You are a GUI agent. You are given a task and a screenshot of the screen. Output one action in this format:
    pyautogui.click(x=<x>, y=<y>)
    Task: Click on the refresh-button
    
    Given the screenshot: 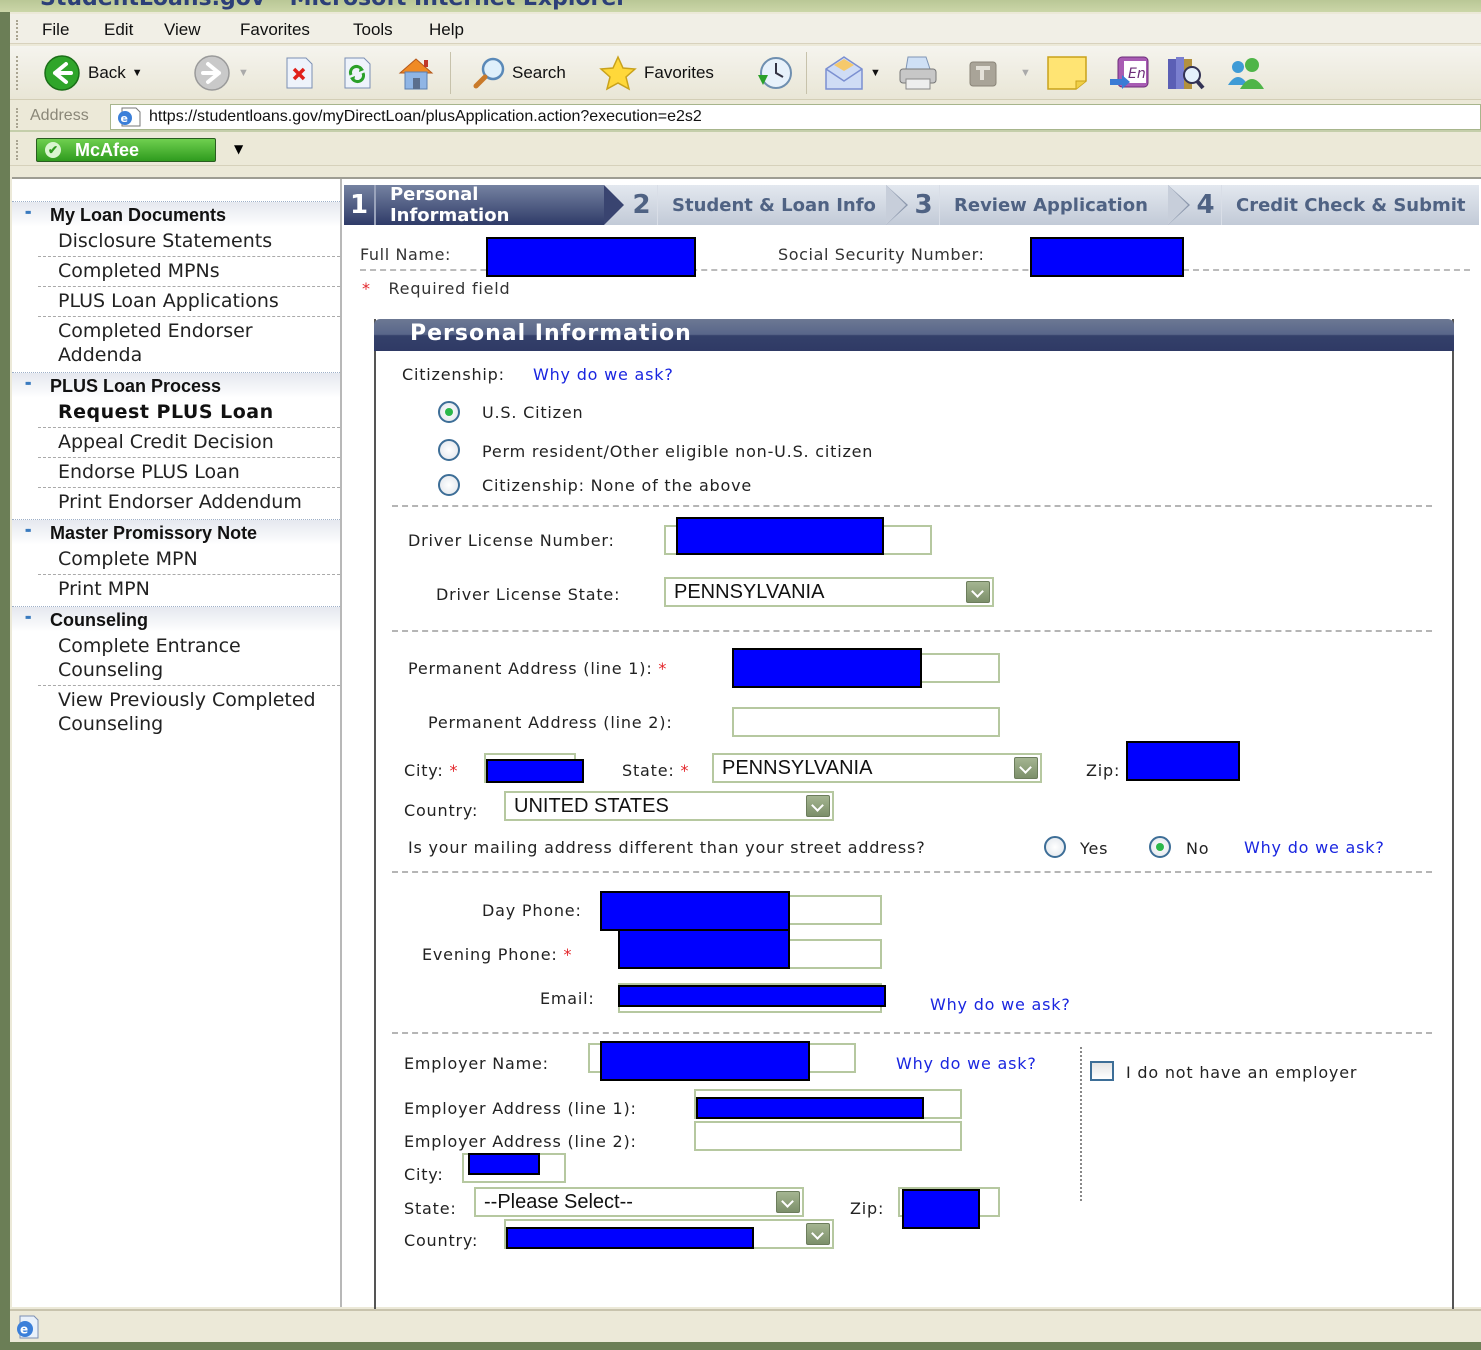 What is the action you would take?
    pyautogui.click(x=357, y=73)
    